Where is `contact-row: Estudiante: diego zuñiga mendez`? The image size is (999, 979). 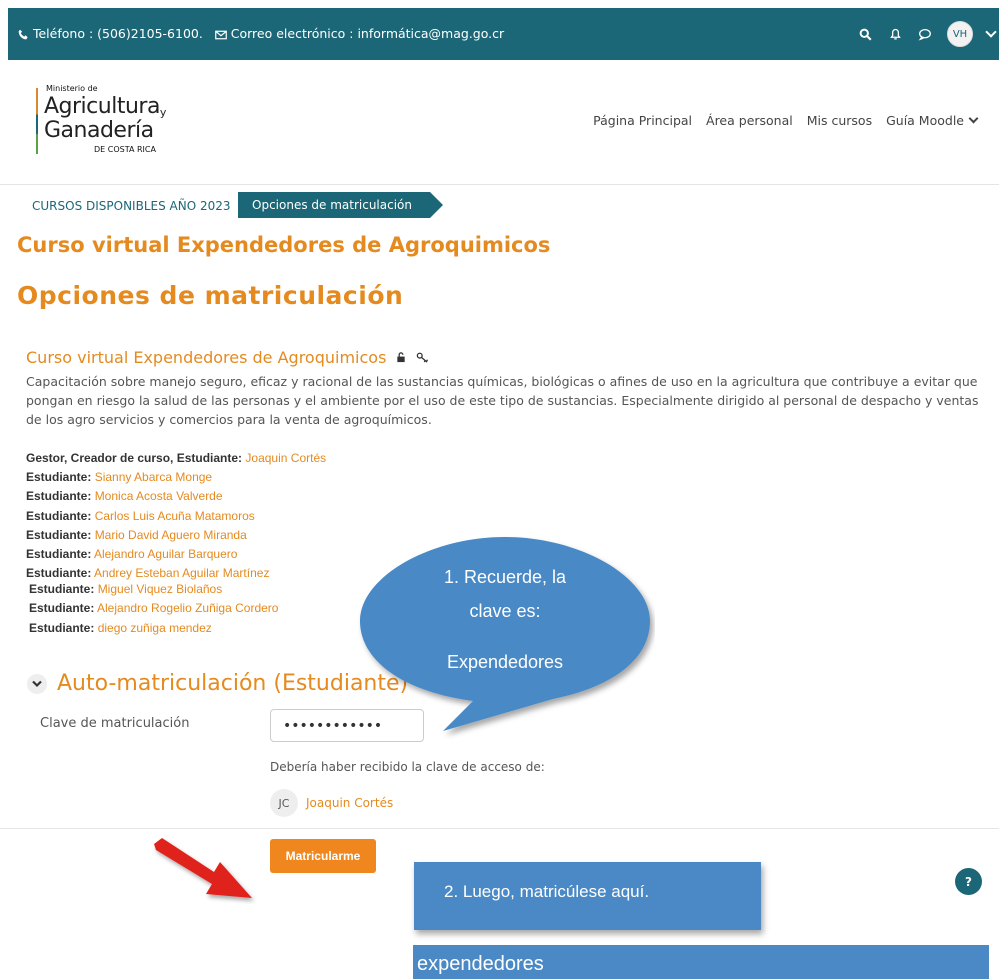 contact-row: Estudiante: diego zuñiga mendez is located at coordinates (176, 630).